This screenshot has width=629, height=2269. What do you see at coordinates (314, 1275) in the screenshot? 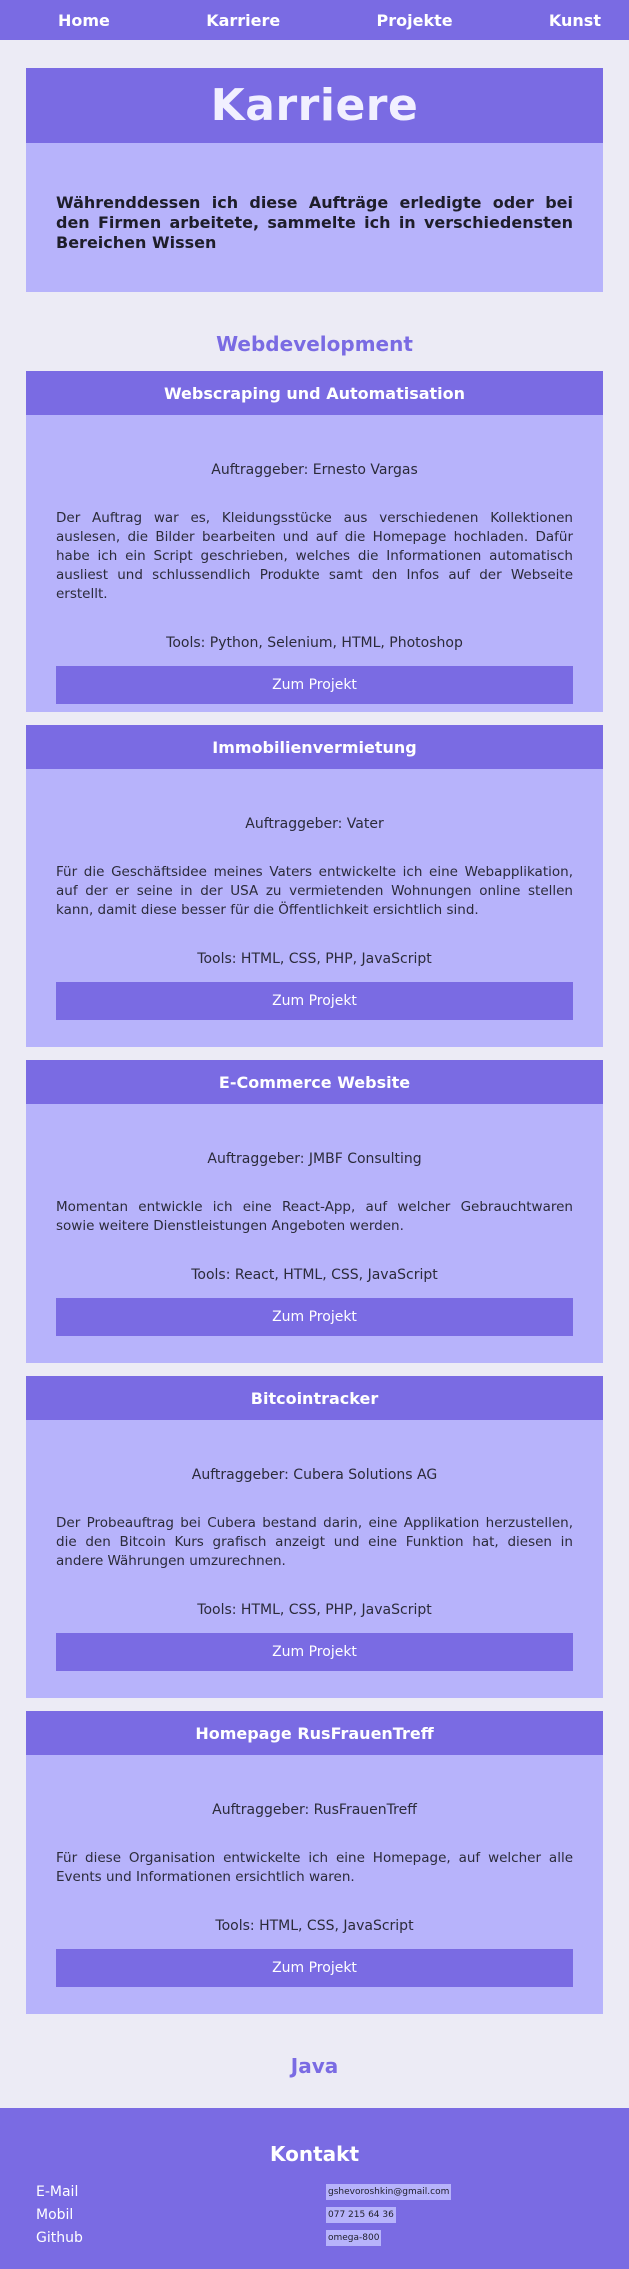
I see `project-tools: Tools: React, HTML, CSS, JavaScript` at bounding box center [314, 1275].